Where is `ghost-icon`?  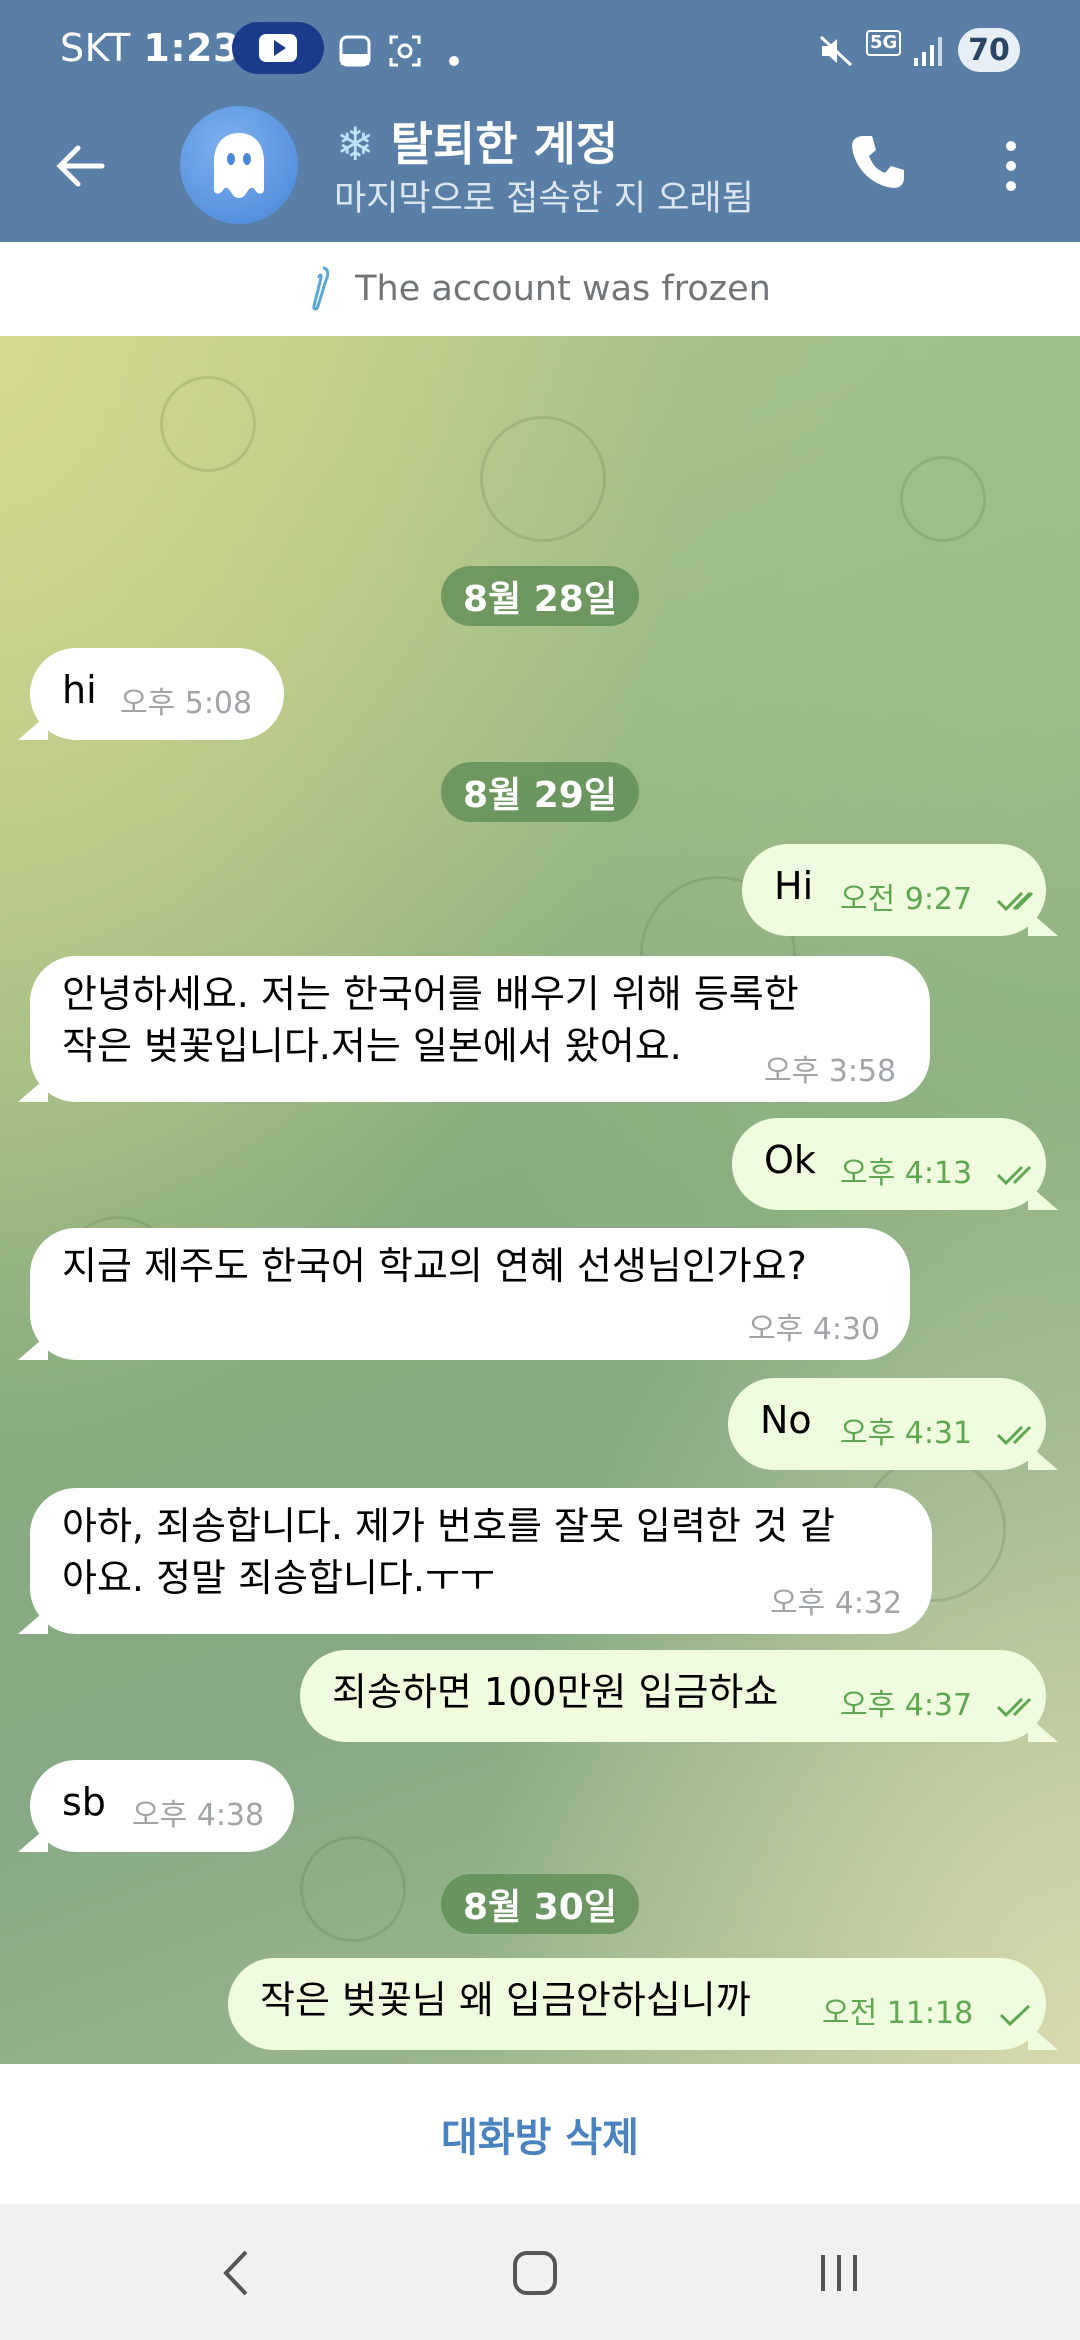 ghost-icon is located at coordinates (239, 165).